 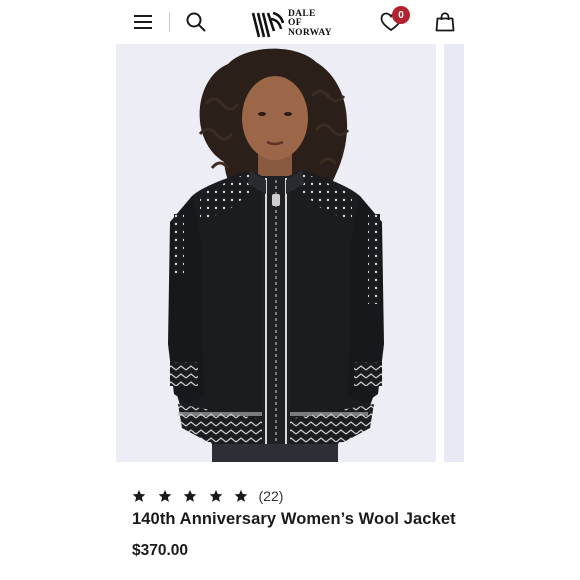 What do you see at coordinates (310, 24) in the screenshot?
I see `logo-wordmark: DALE OF NORWAY` at bounding box center [310, 24].